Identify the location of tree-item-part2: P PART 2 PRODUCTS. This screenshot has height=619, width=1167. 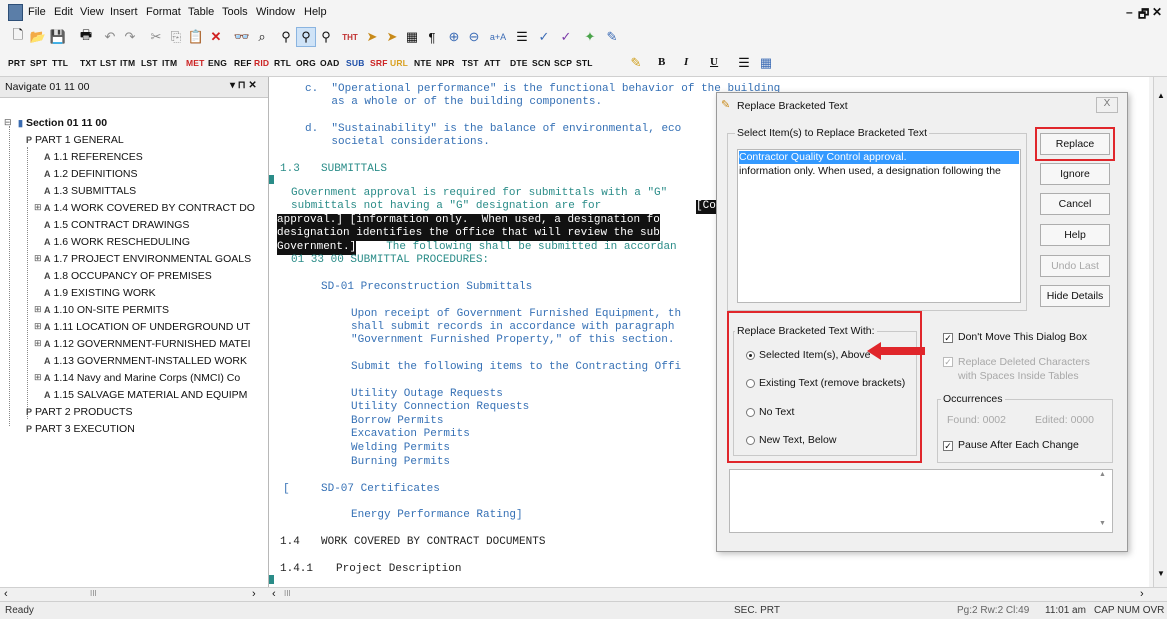
(79, 412).